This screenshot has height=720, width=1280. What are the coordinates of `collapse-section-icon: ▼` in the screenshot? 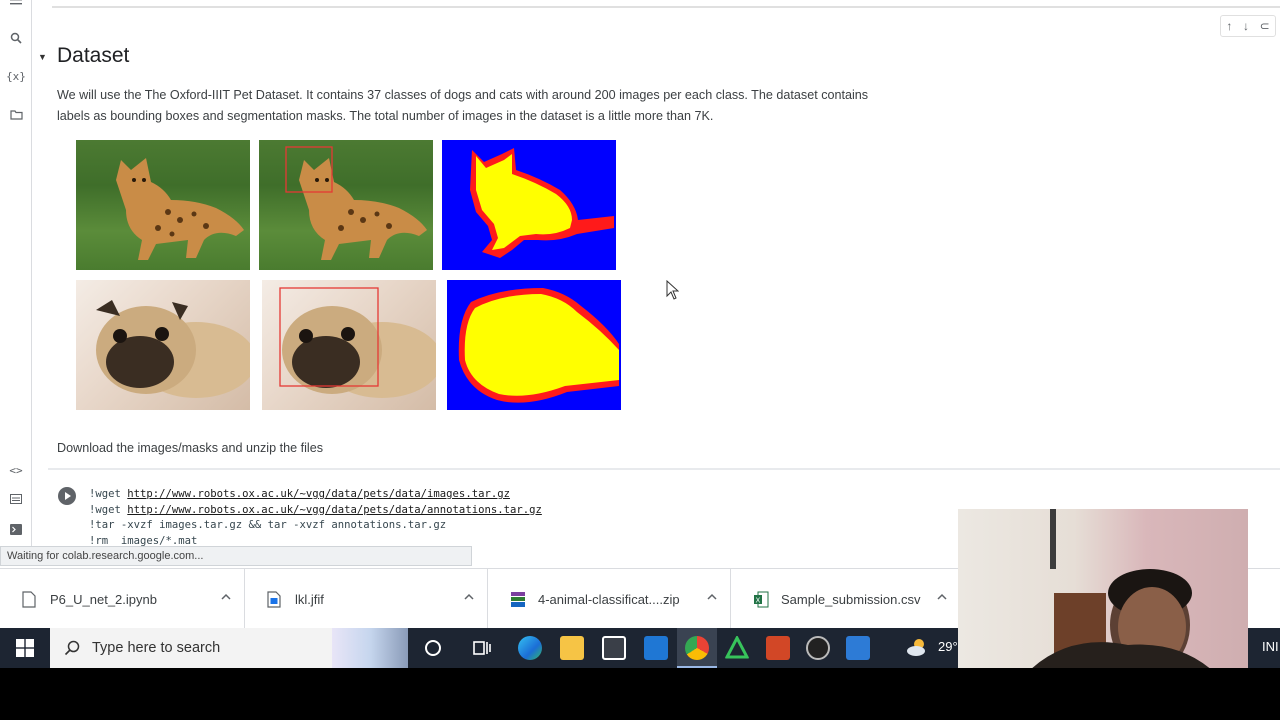 It's located at (42, 57).